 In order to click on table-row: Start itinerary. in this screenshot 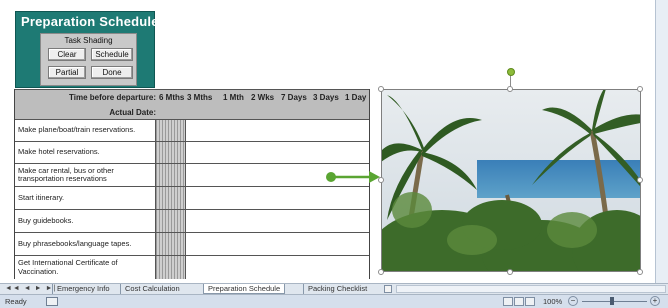, I will do `click(192, 198)`.